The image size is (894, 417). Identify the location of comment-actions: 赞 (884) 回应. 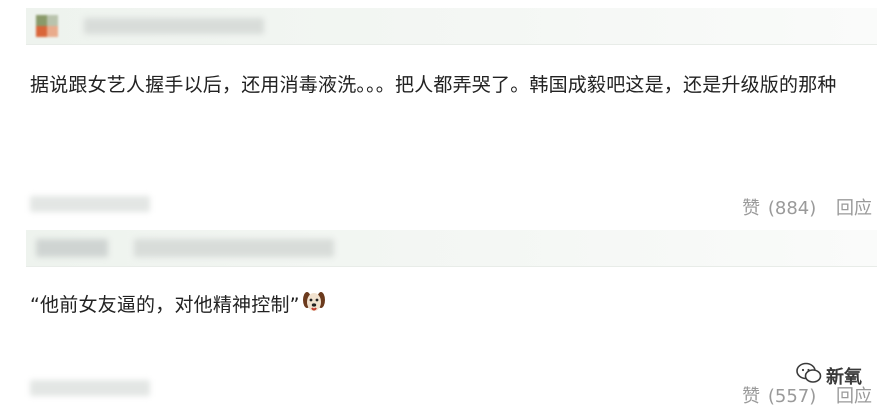
(807, 207).